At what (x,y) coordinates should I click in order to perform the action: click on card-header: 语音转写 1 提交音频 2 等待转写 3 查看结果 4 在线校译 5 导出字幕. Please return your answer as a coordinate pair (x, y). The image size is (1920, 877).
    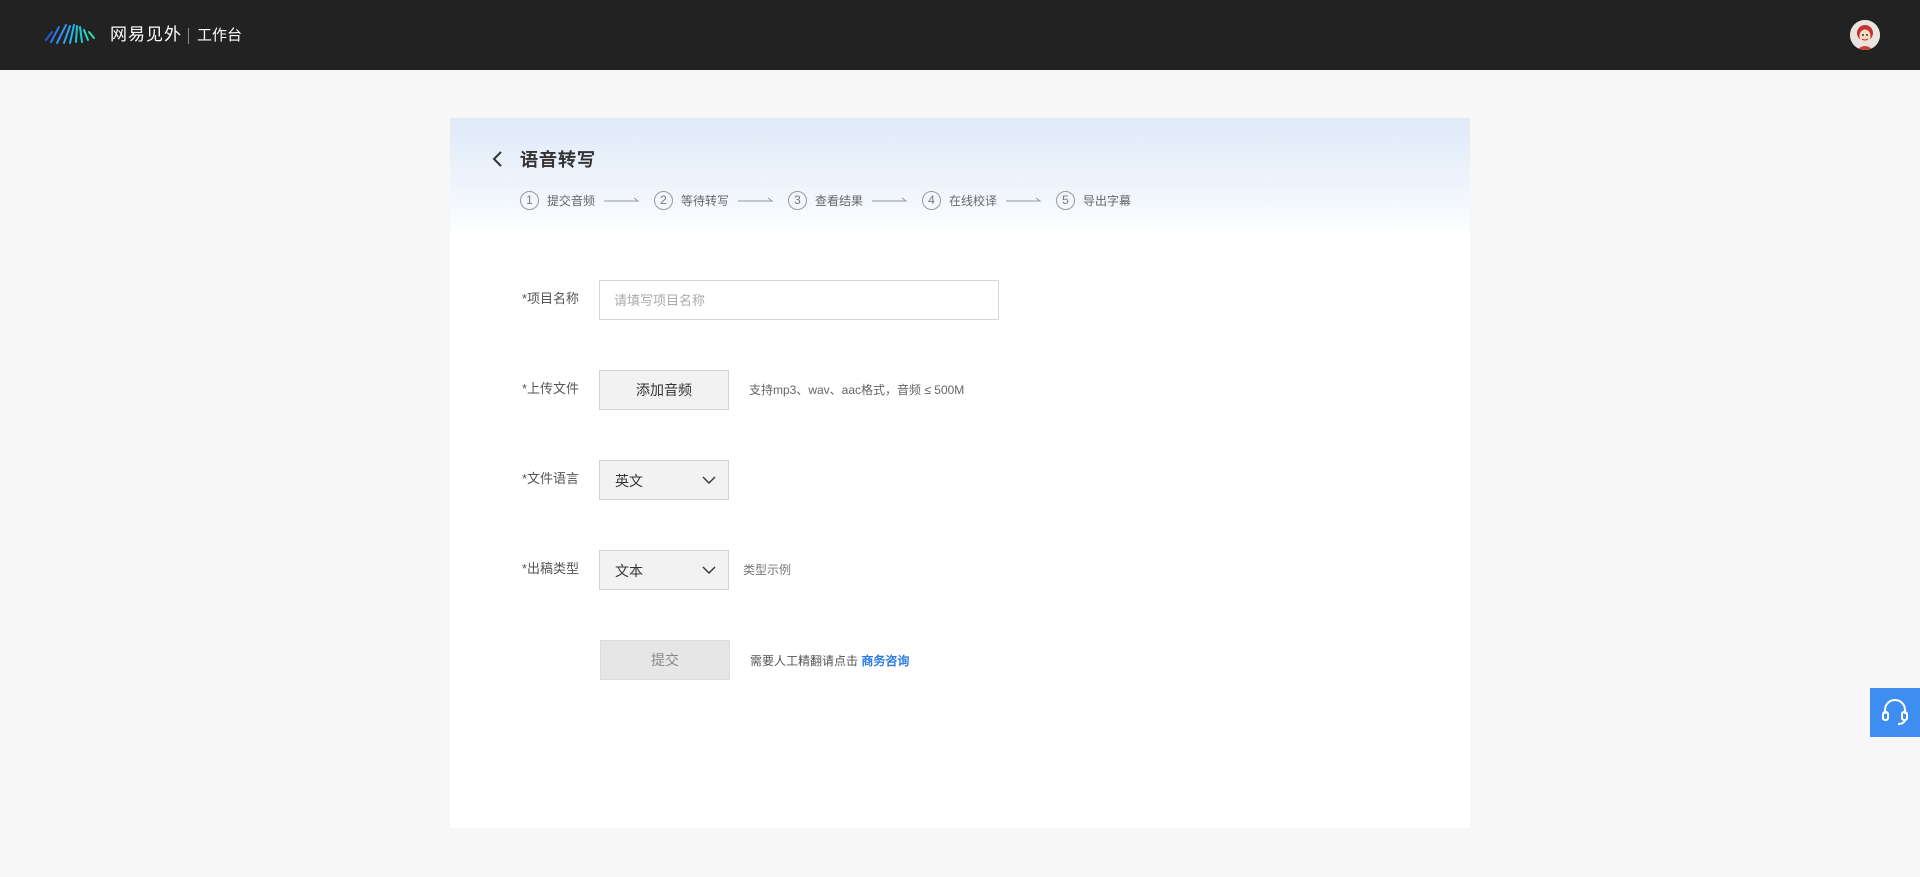
    Looking at the image, I should click on (960, 178).